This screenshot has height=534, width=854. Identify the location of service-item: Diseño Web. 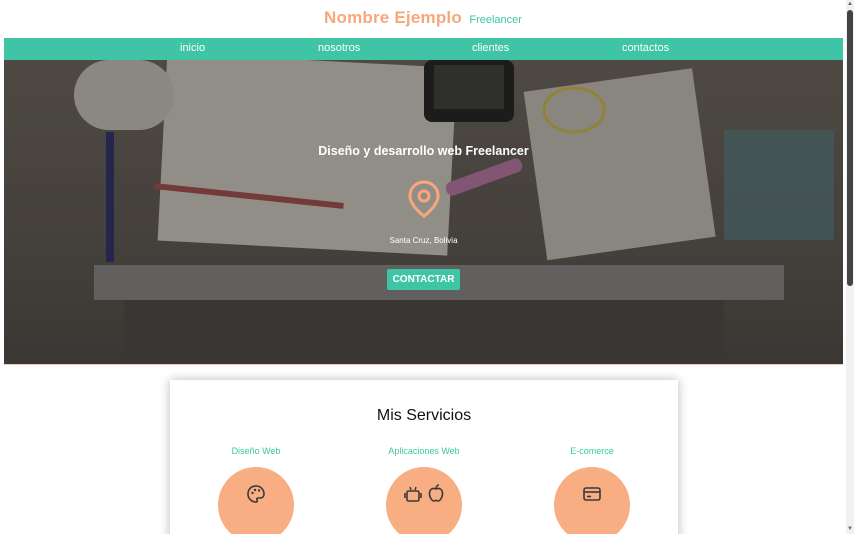
(256, 451).